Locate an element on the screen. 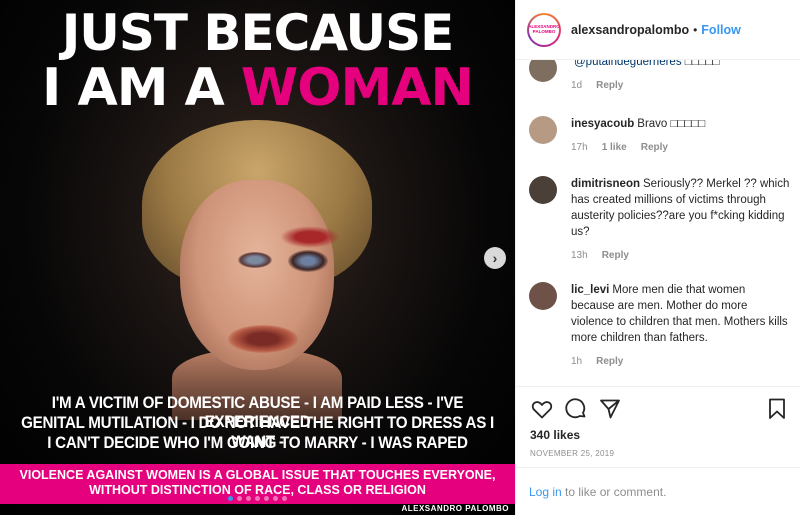 The height and width of the screenshot is (515, 800). next-image-button: › is located at coordinates (495, 258).